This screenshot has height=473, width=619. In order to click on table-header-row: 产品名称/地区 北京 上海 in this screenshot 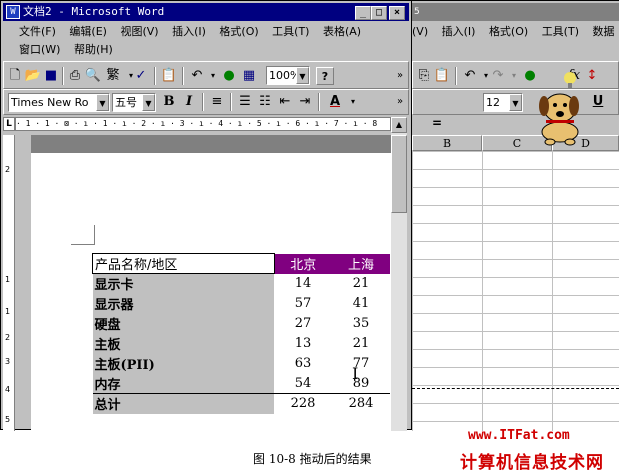, I will do `click(241, 263)`.